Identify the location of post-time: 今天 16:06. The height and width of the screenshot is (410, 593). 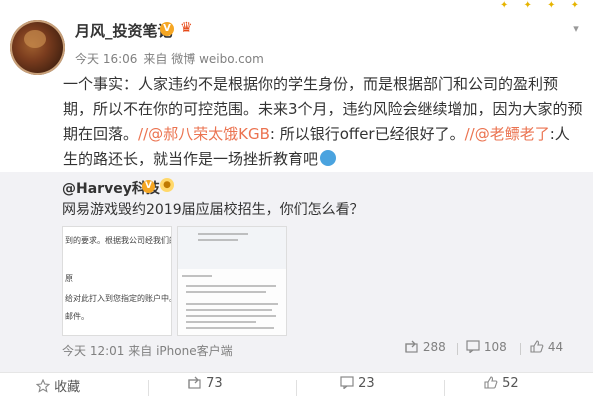
(106, 59).